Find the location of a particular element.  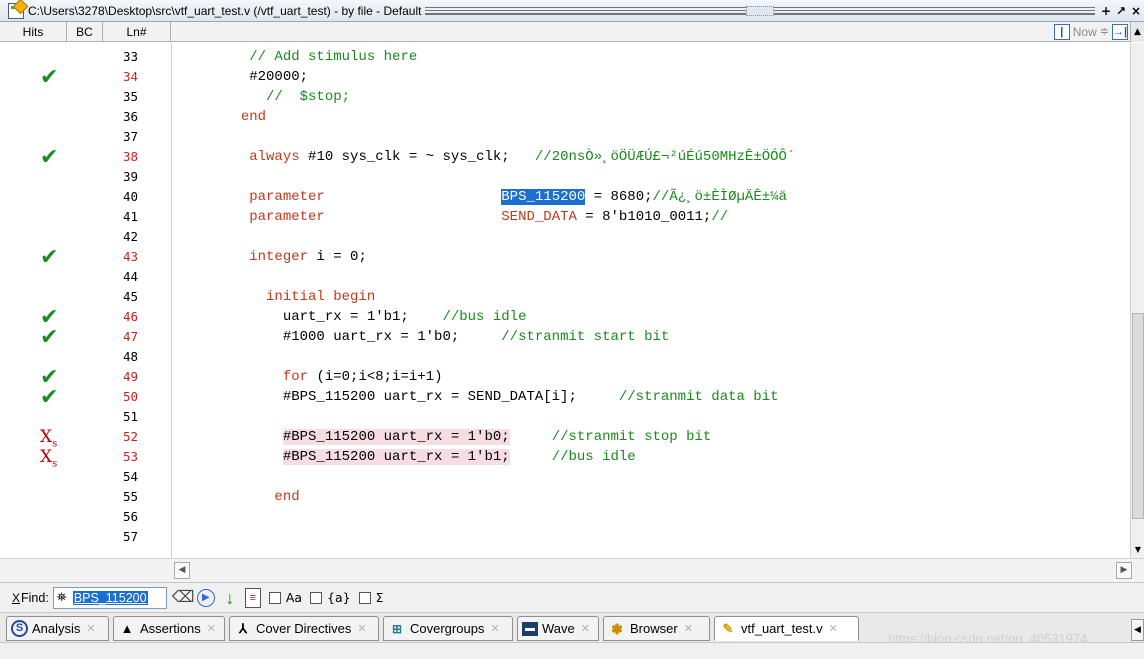

vertical-scroll-thumb is located at coordinates (1138, 416).